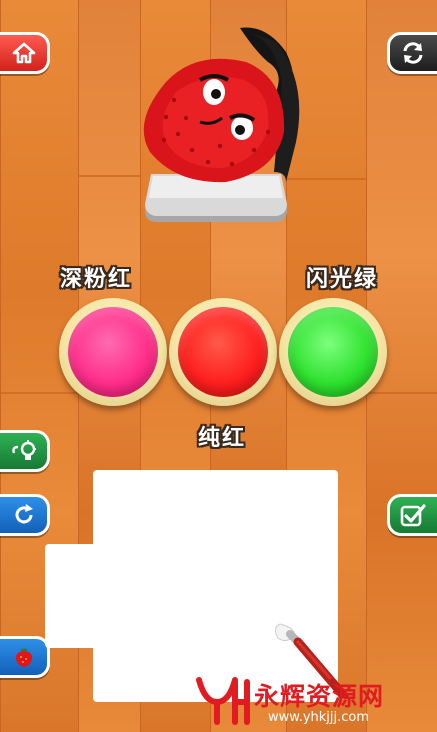  I want to click on watermark-url: www.yhkjjj.com, so click(319, 717).